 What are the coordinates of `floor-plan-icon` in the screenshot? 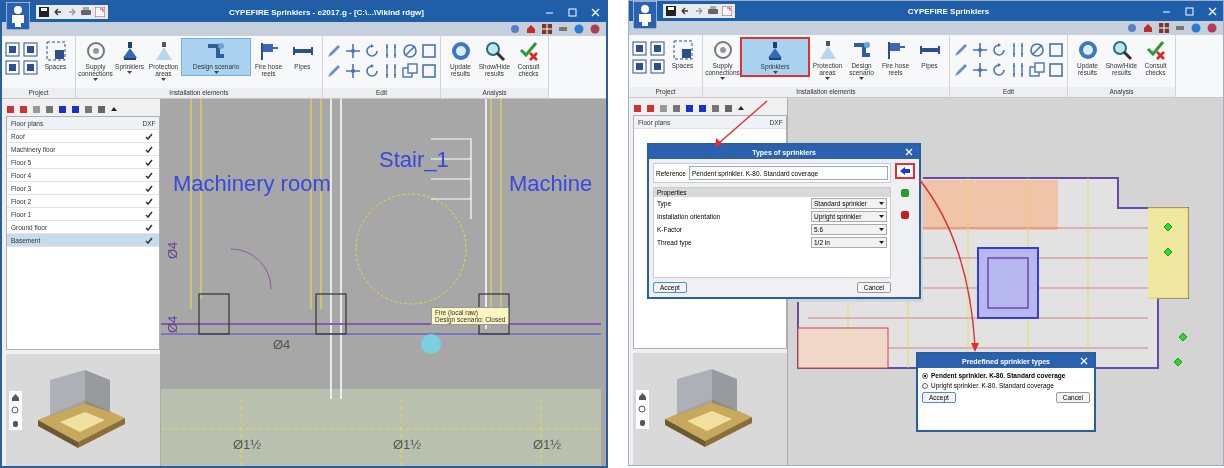 It's located at (55, 51).